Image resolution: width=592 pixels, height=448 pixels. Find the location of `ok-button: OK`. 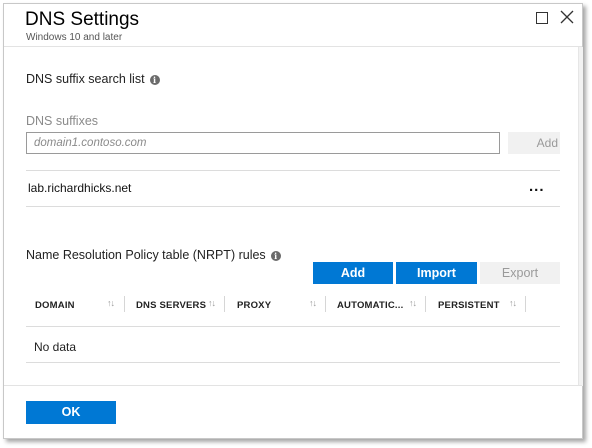

ok-button: OK is located at coordinates (71, 412).